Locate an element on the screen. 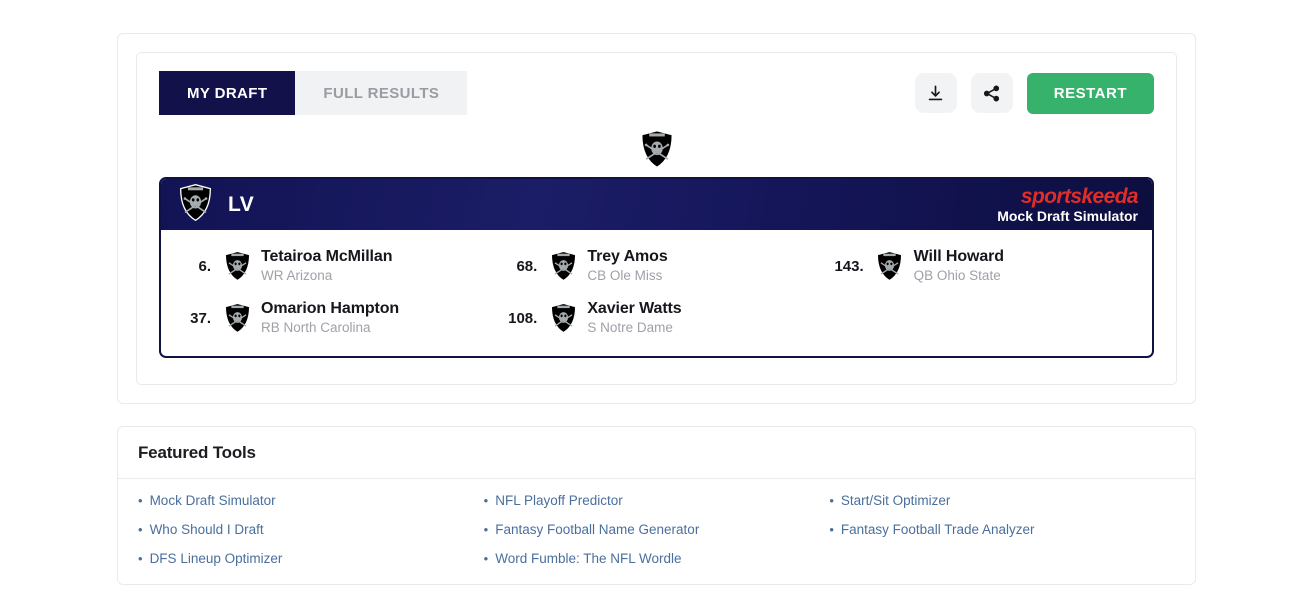 Image resolution: width=1313 pixels, height=608 pixels. download-icon is located at coordinates (935, 93).